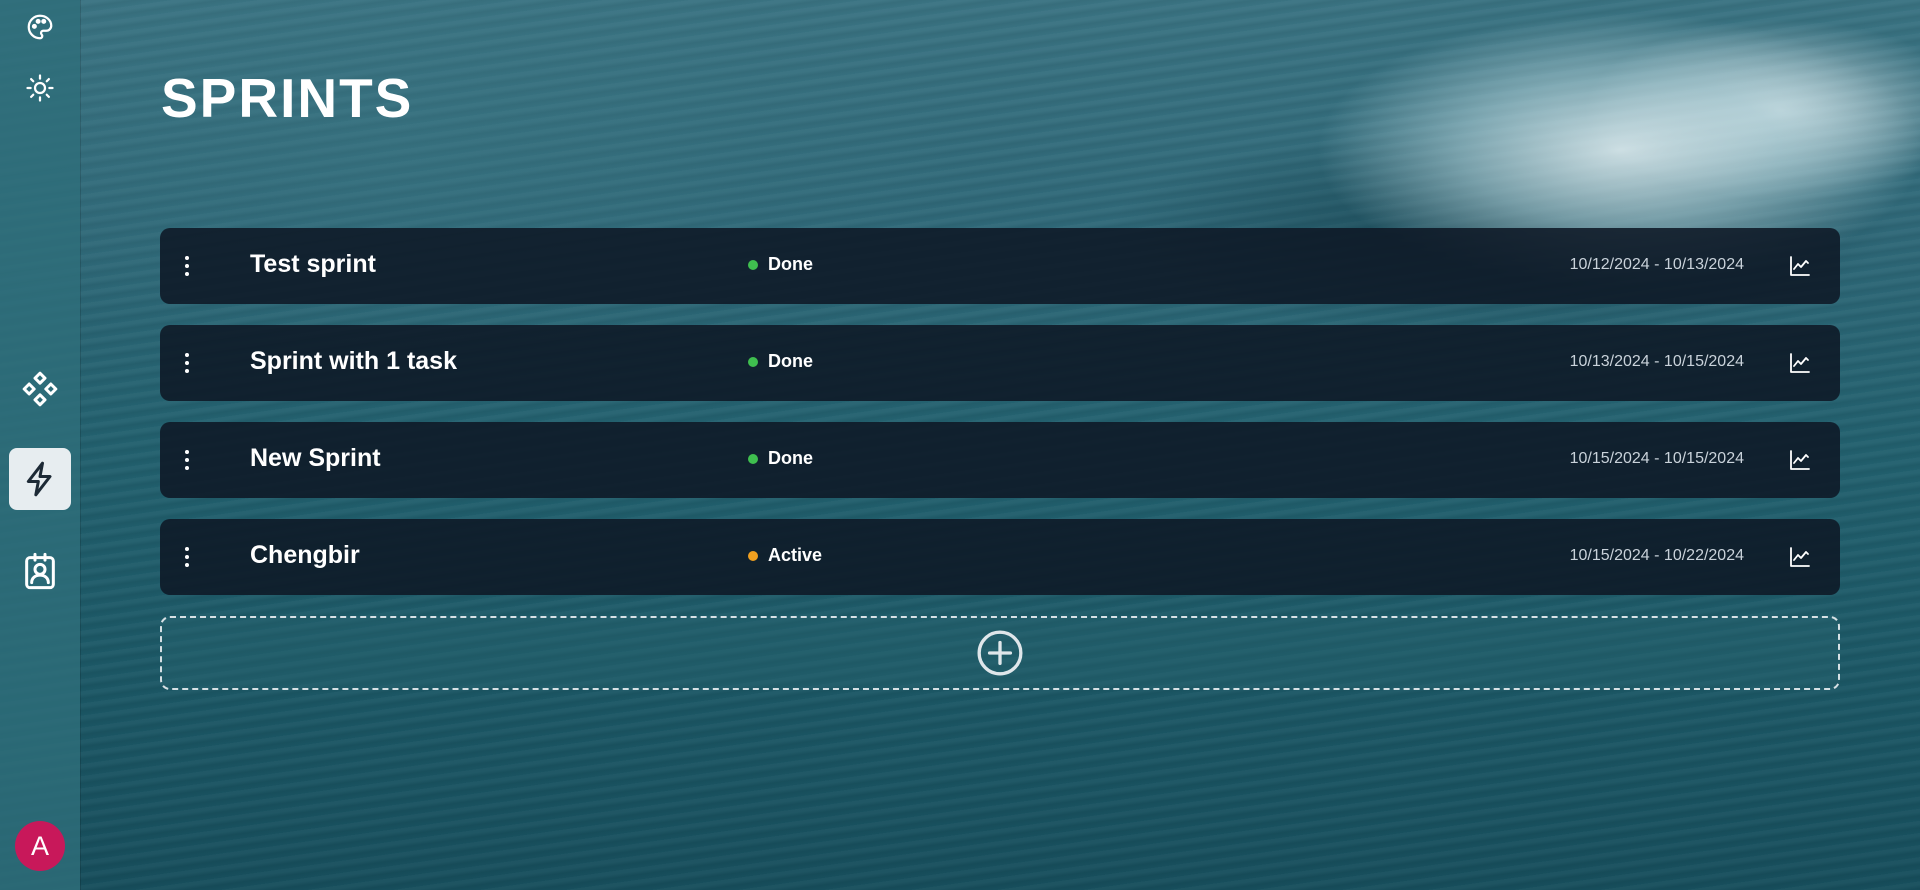  I want to click on add-circle-icon, so click(1000, 653).